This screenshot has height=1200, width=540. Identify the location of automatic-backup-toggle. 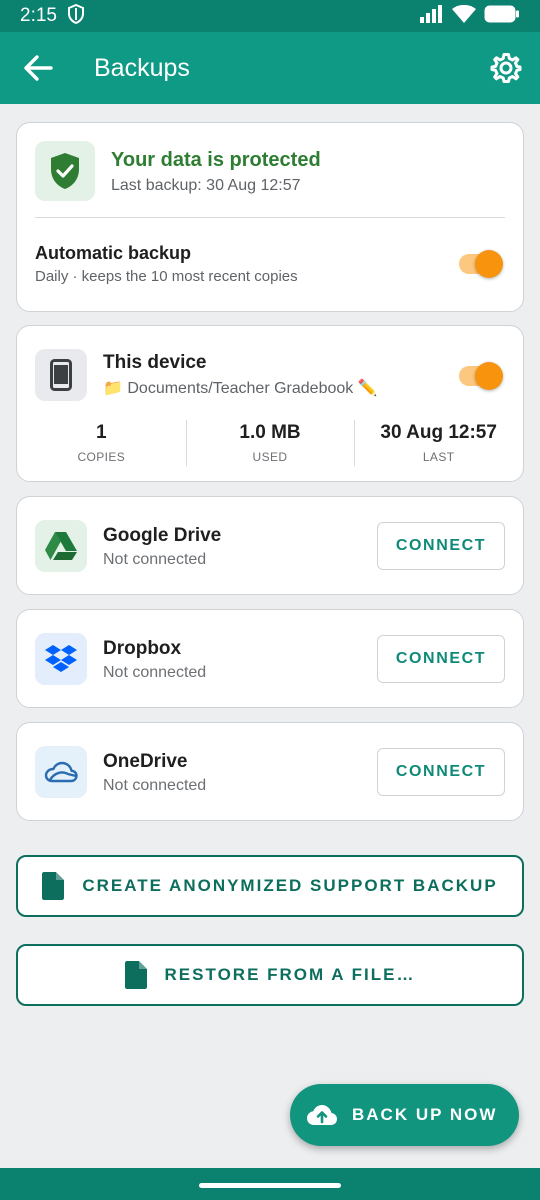
(481, 264).